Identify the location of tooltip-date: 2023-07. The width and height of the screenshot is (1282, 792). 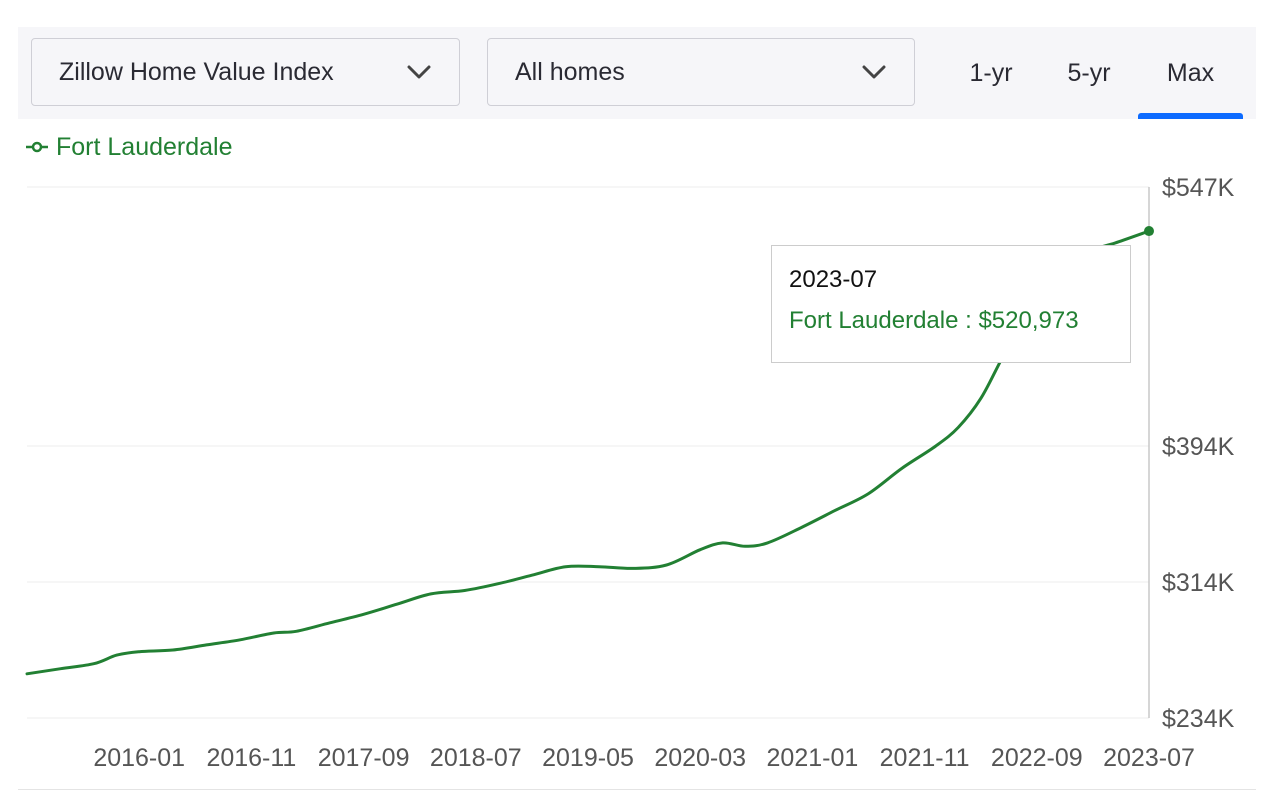
(833, 279).